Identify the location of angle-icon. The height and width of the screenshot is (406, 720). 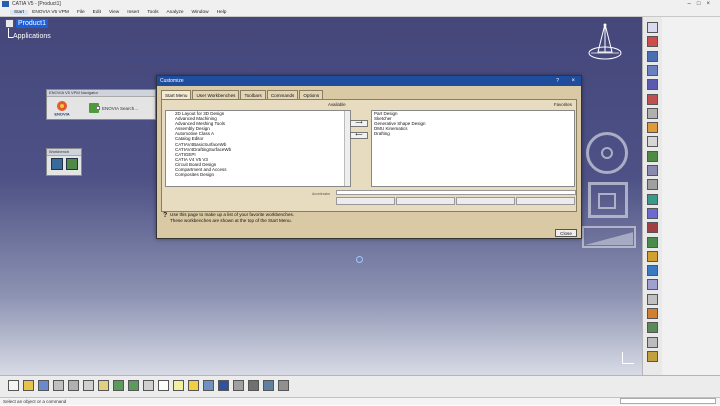
(652, 228).